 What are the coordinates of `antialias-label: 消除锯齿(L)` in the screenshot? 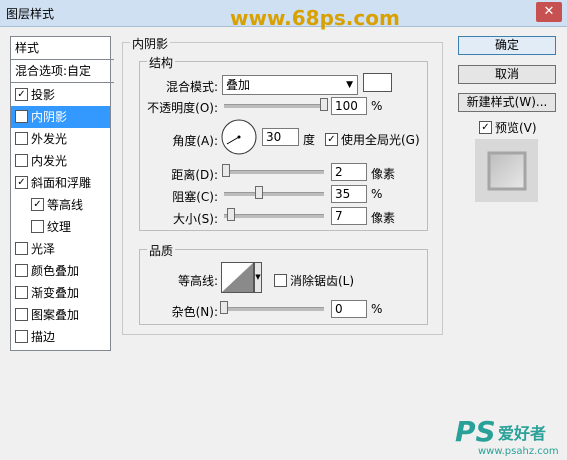 It's located at (322, 281).